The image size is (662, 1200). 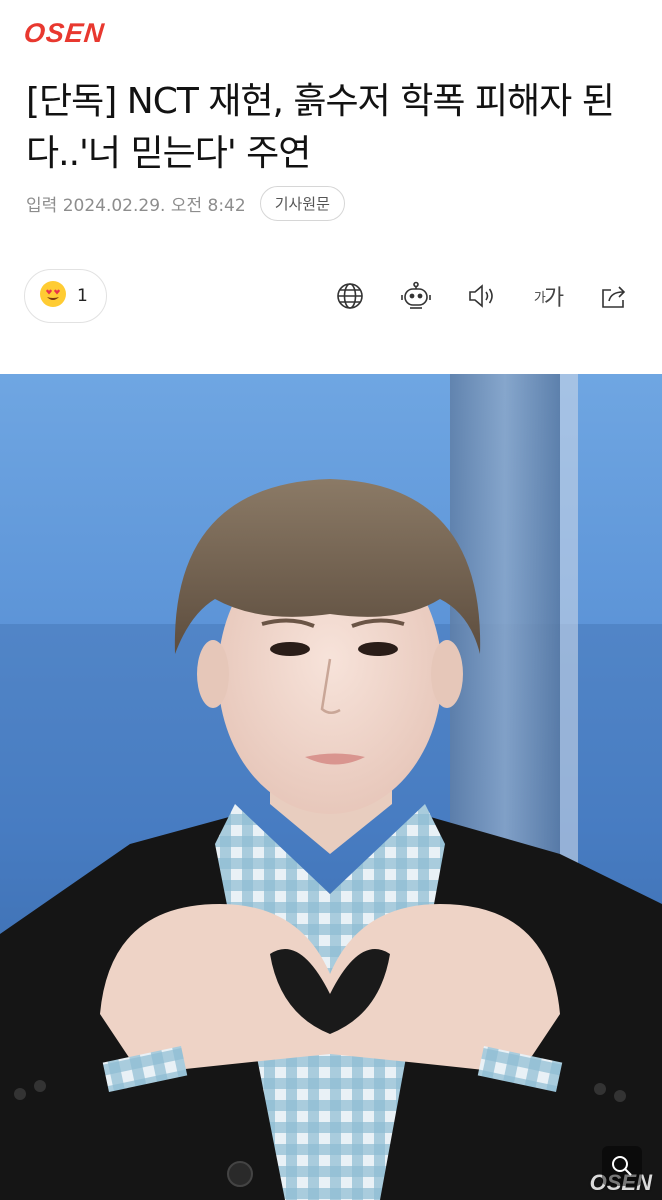 What do you see at coordinates (320, 127) in the screenshot?
I see `article-headline: [단독] NCT 재현, 흙수저 학폭 피해자 된다..'너 믿는다' 주연` at bounding box center [320, 127].